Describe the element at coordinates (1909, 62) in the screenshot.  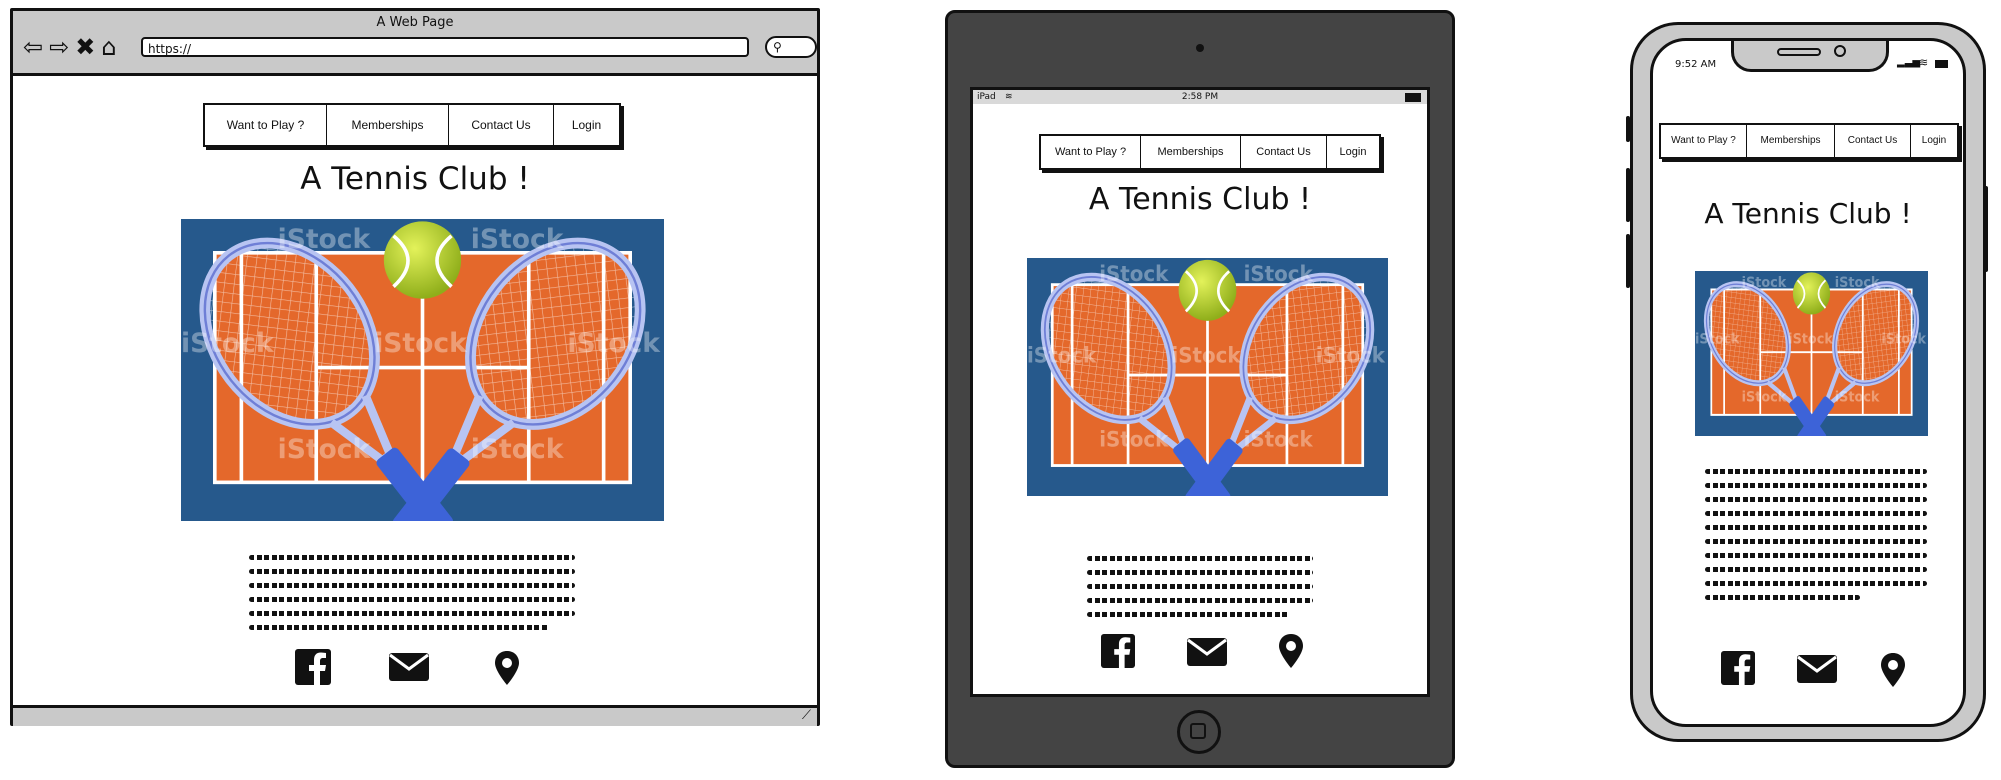
I see `signal-icon: ▂▃▅` at that location.